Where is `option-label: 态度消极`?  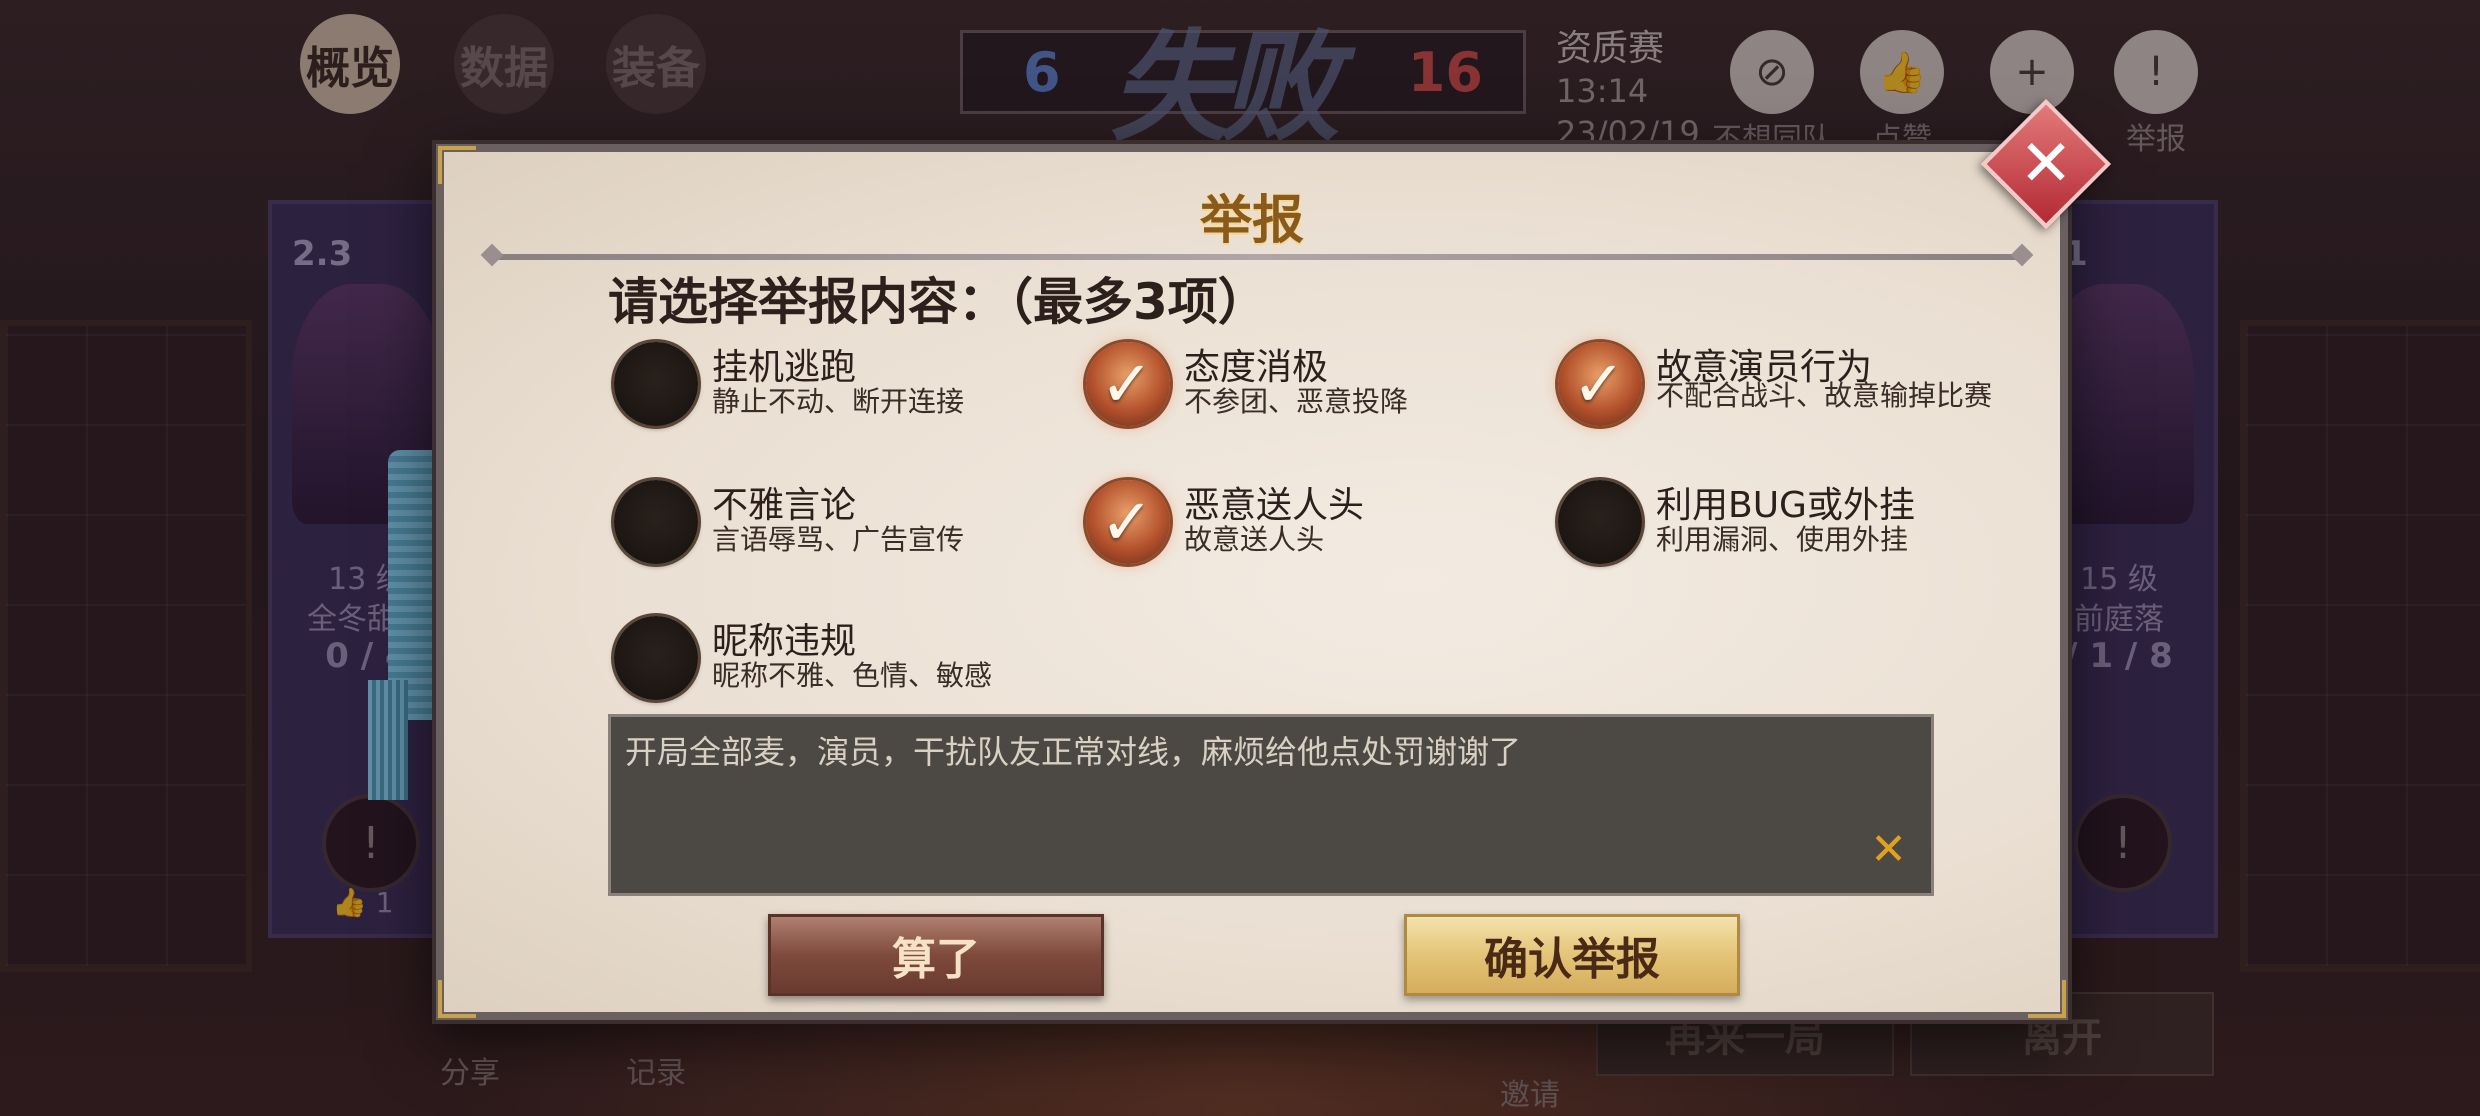 option-label: 态度消极 is located at coordinates (1256, 367).